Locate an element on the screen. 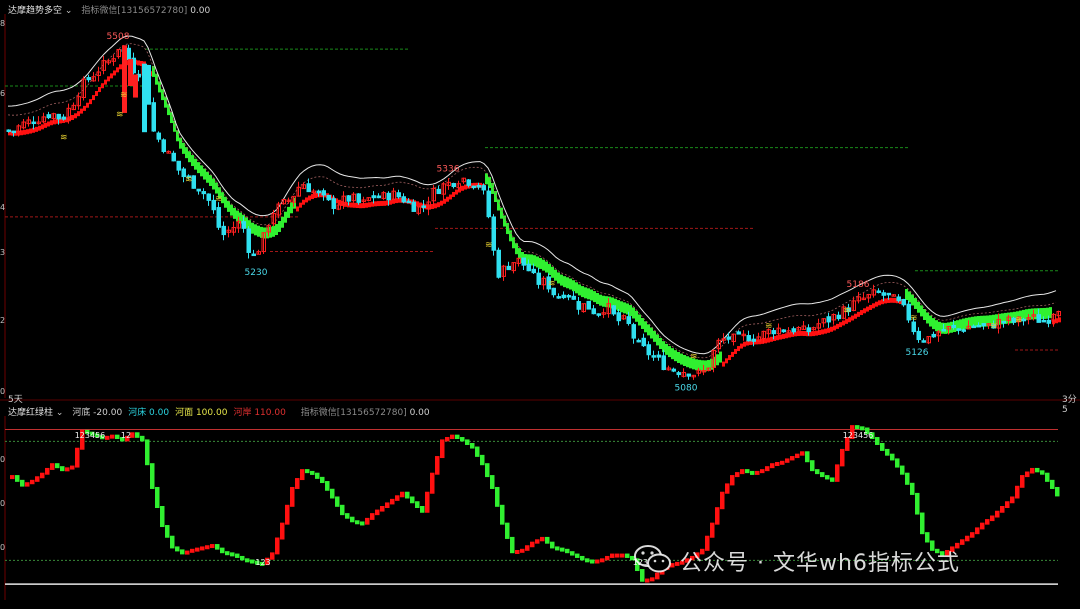 The width and height of the screenshot is (1080, 609). peak-label: 5186 is located at coordinates (858, 285).